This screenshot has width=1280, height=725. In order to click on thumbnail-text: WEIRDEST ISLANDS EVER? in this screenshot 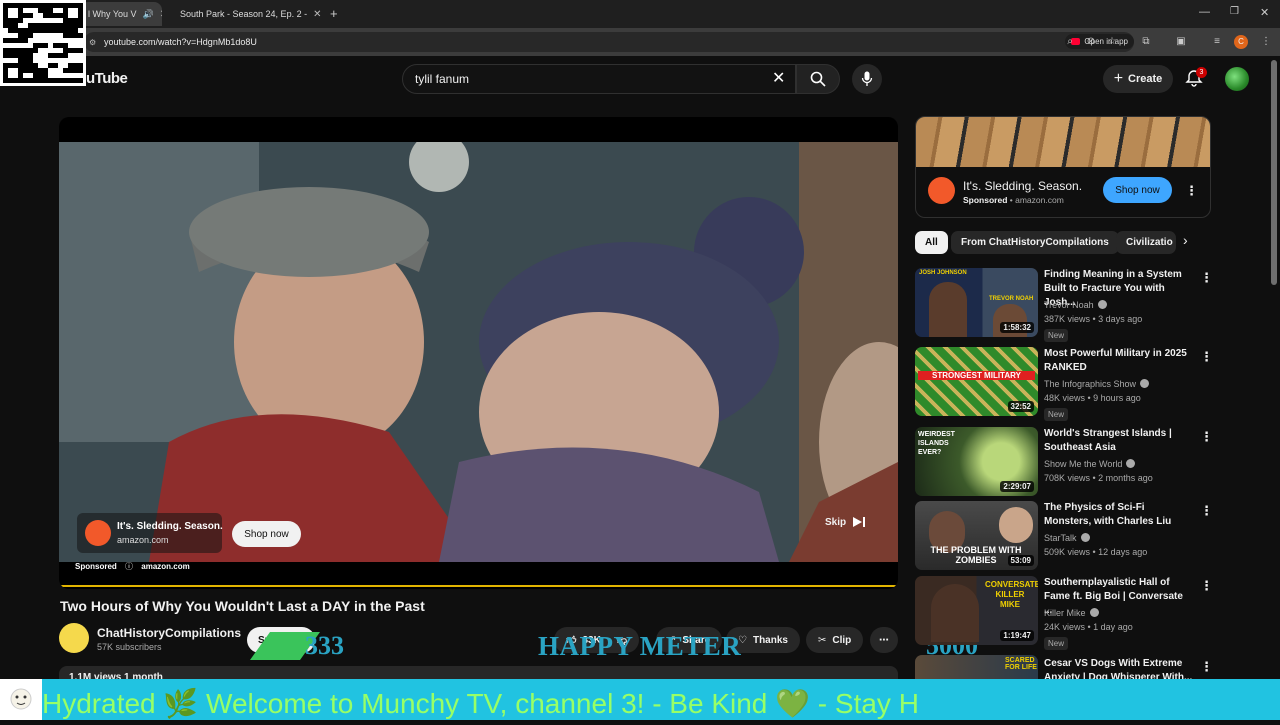, I will do `click(936, 443)`.